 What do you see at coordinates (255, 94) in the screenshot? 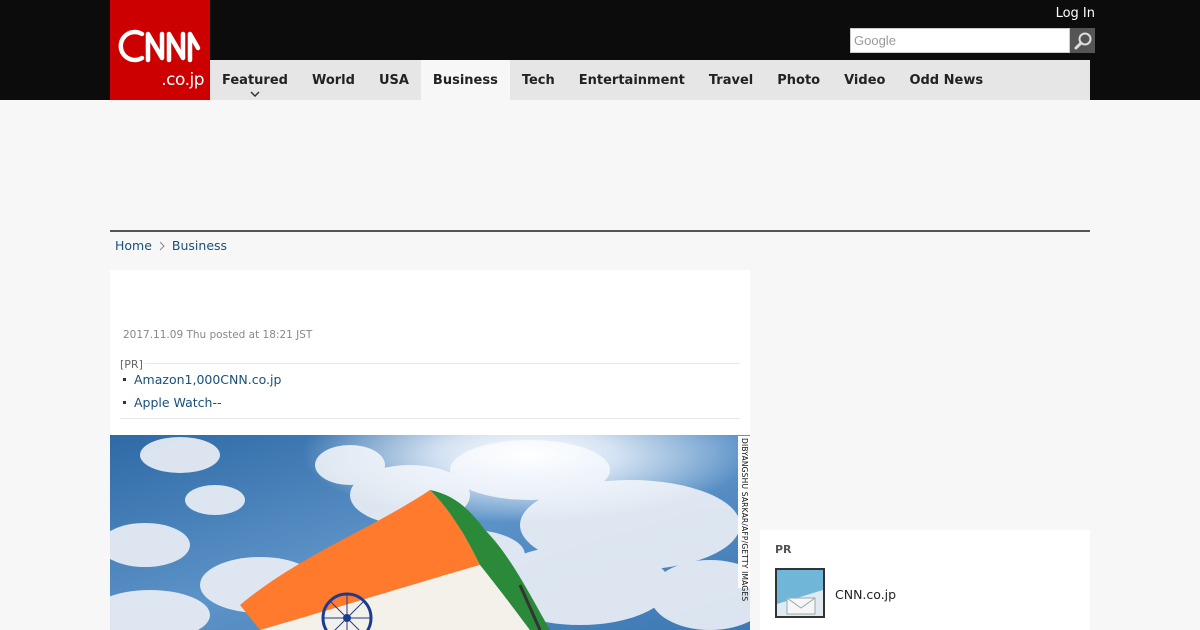
I see `chevron-down-icon` at bounding box center [255, 94].